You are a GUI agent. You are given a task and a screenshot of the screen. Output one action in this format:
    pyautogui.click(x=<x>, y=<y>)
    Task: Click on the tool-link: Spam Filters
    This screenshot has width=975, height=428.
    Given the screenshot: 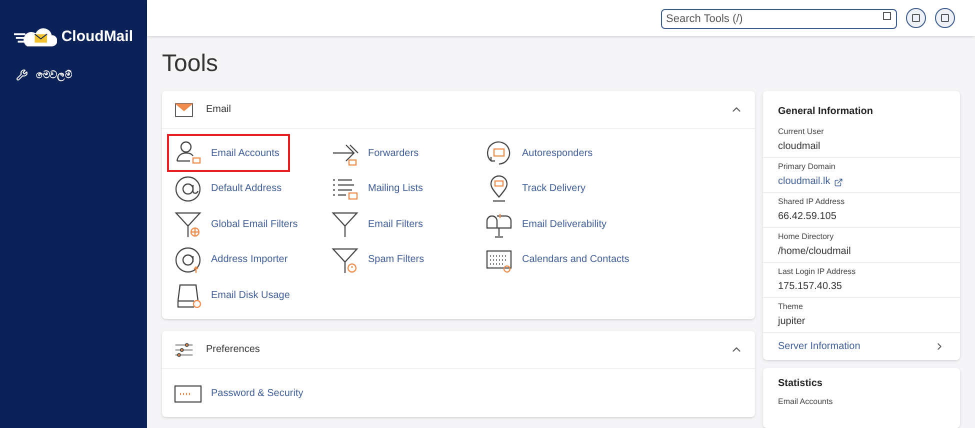 What is the action you would take?
    pyautogui.click(x=376, y=260)
    